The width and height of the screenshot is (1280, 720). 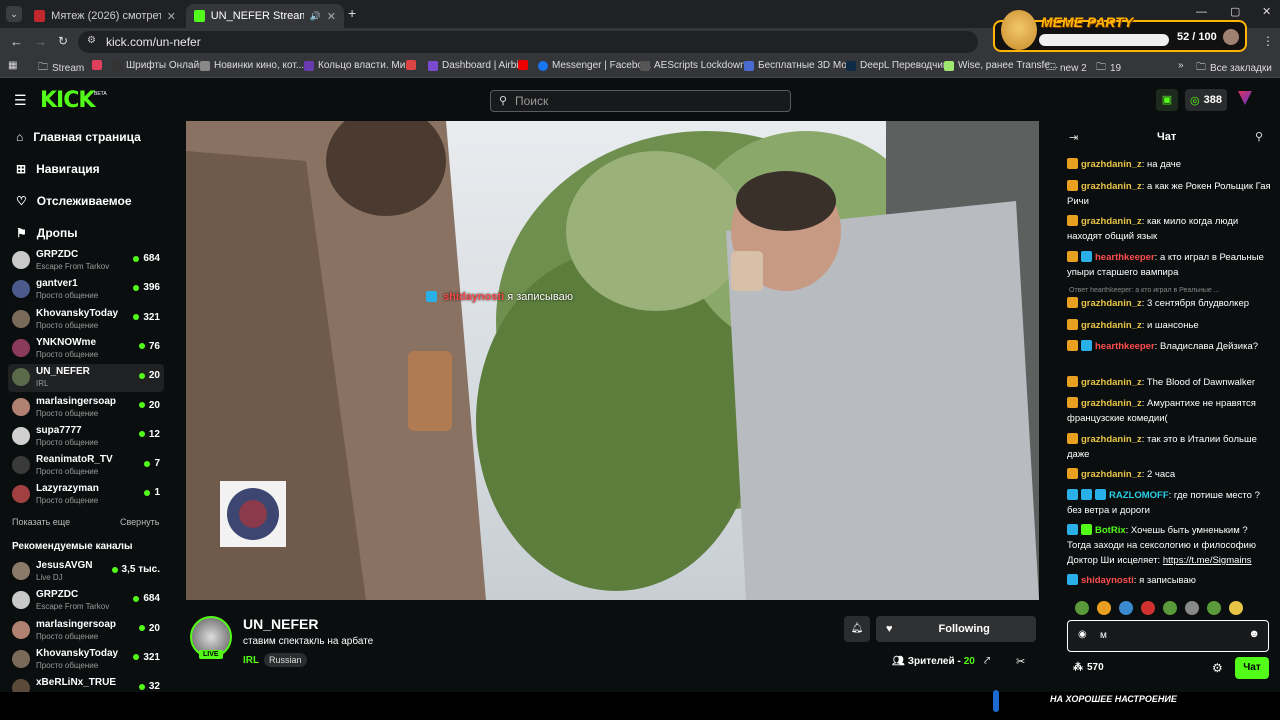 I want to click on sidebar-channel-item: JesusAVGN Live DJ 3,5 тыс., so click(x=86, y=572).